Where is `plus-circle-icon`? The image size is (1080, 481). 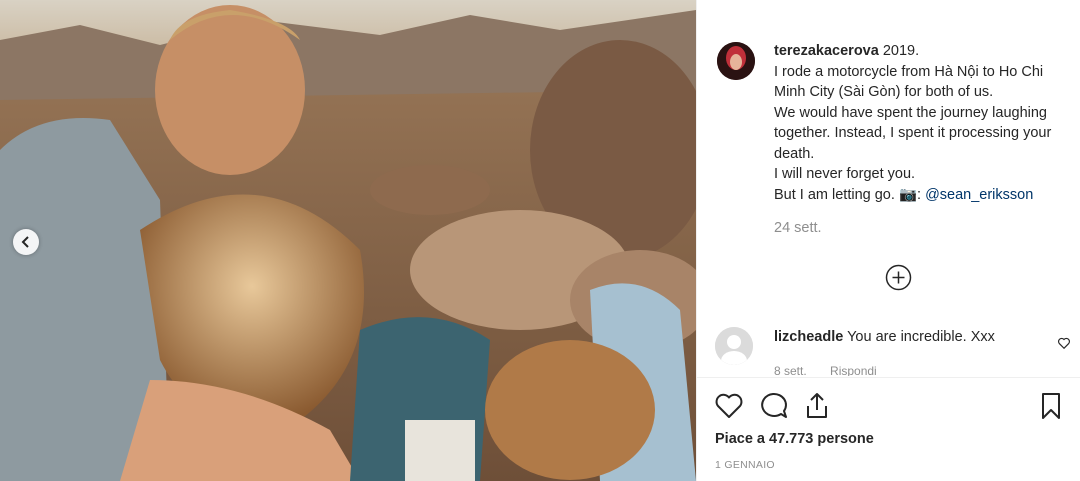 plus-circle-icon is located at coordinates (898, 279).